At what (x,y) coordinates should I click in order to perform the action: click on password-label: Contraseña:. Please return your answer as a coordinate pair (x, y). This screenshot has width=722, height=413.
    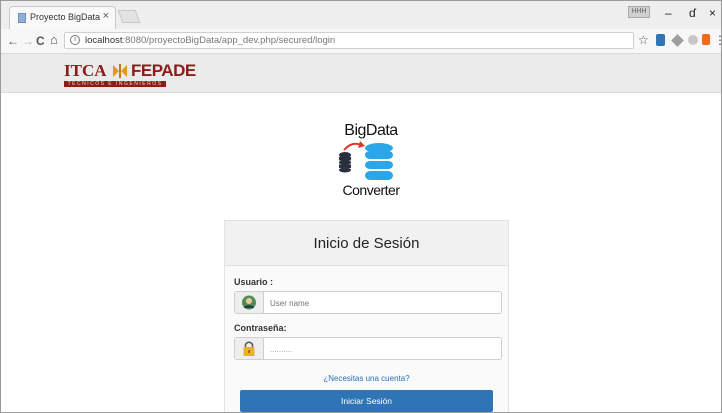
    Looking at the image, I should click on (260, 328).